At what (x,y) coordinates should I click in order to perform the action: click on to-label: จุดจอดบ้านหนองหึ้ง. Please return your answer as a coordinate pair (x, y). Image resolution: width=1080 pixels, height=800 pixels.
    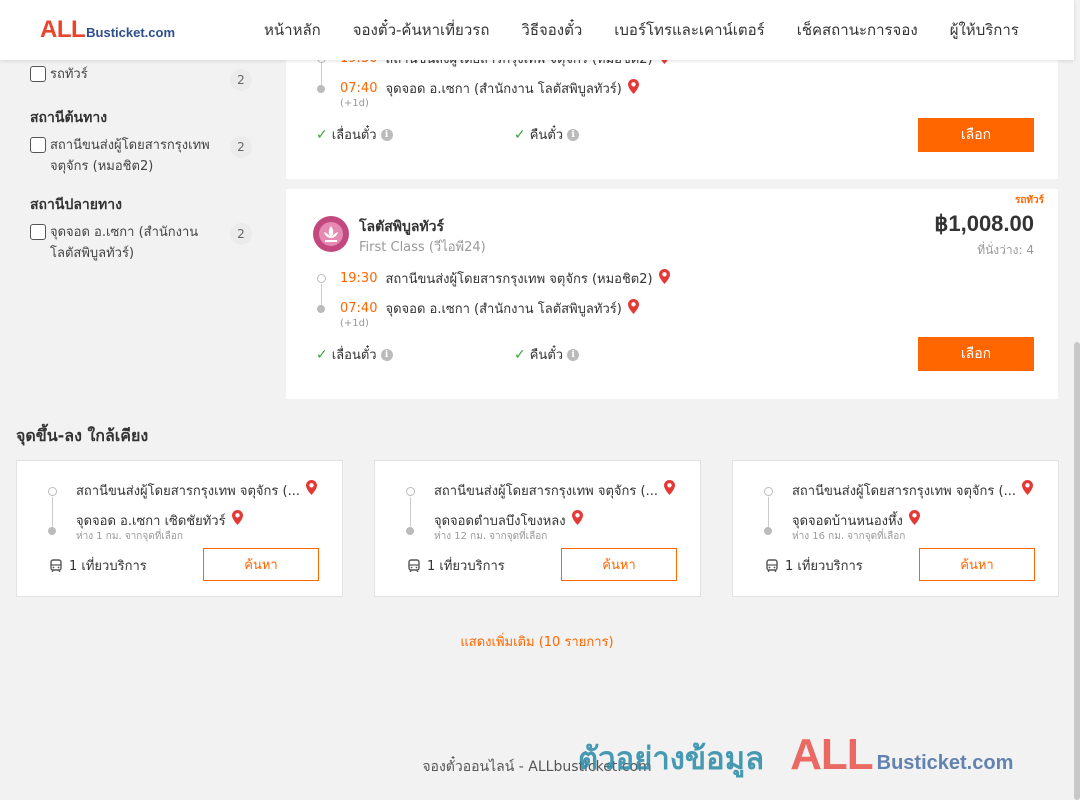
    Looking at the image, I should click on (847, 521).